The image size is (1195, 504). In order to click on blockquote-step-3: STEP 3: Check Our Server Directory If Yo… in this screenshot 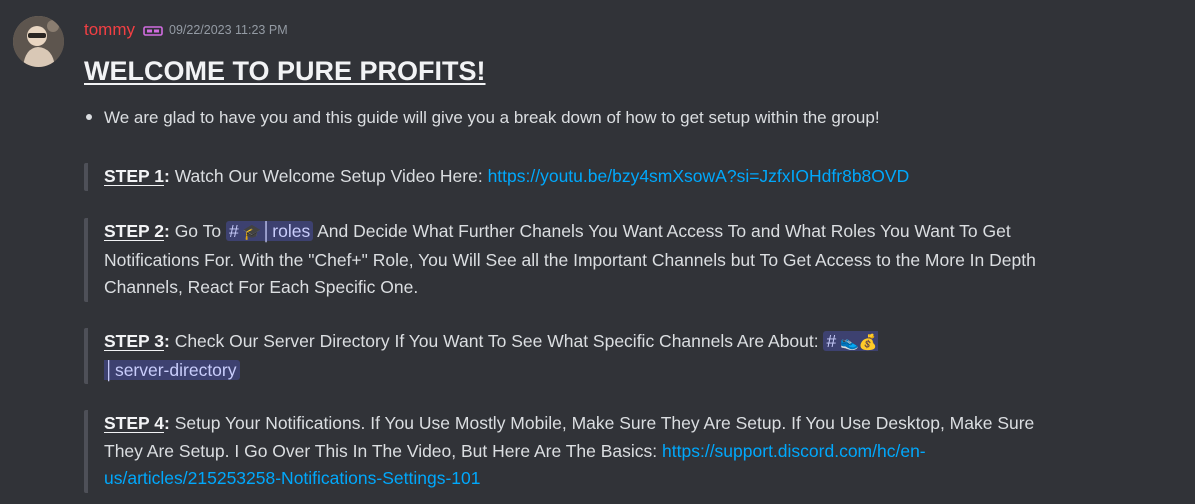, I will do `click(574, 356)`.